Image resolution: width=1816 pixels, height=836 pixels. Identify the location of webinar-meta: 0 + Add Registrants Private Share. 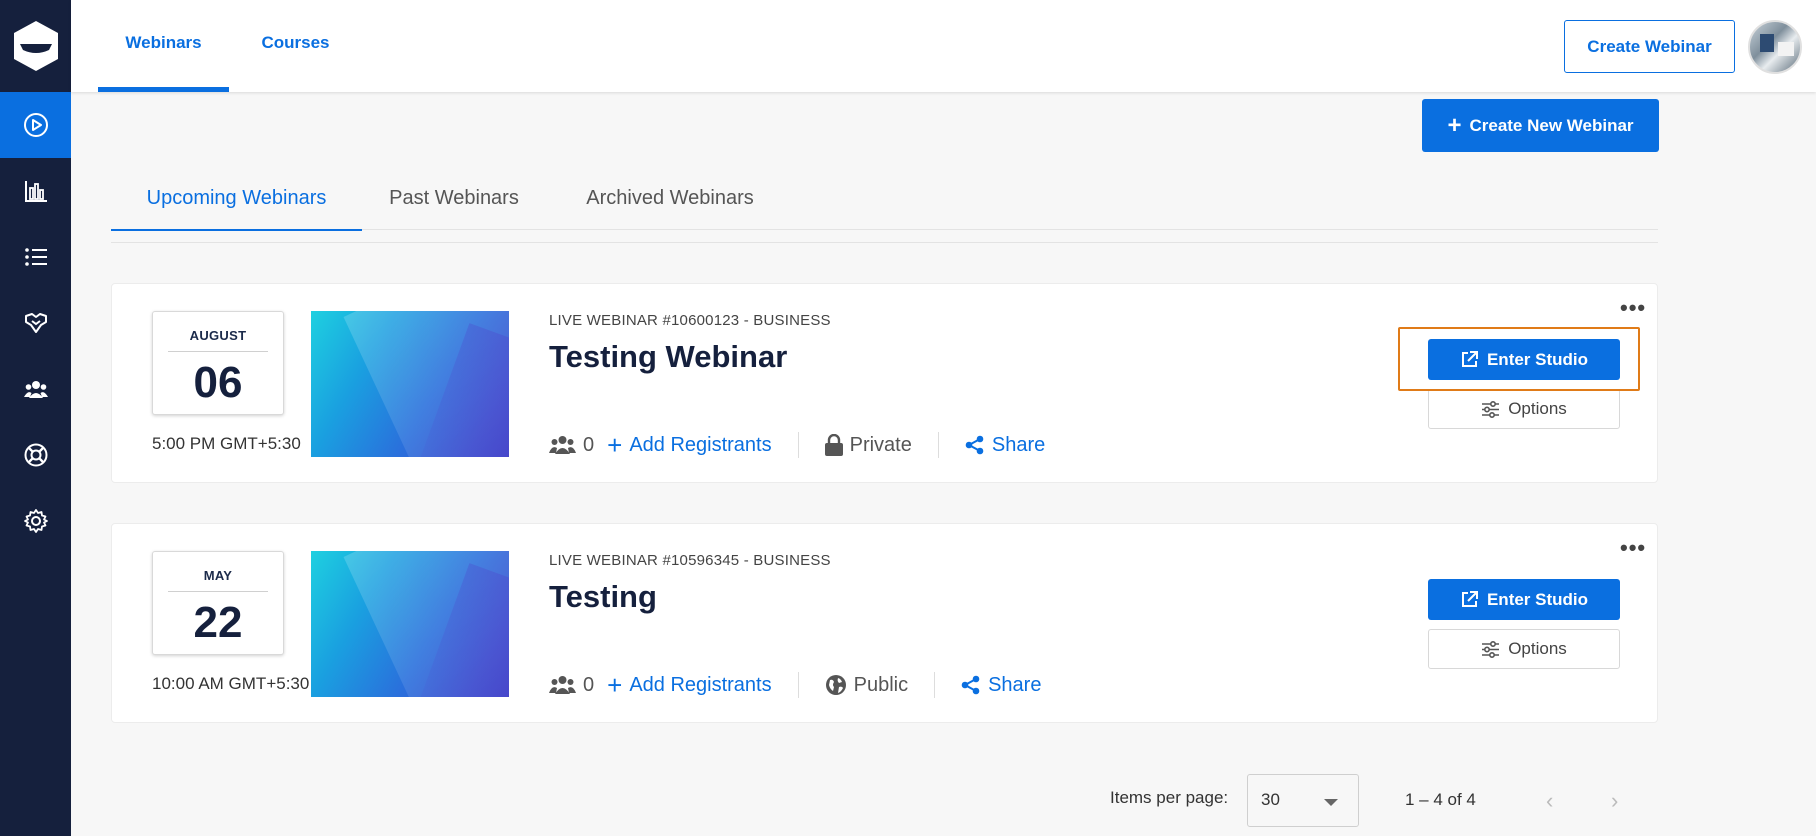
(797, 445).